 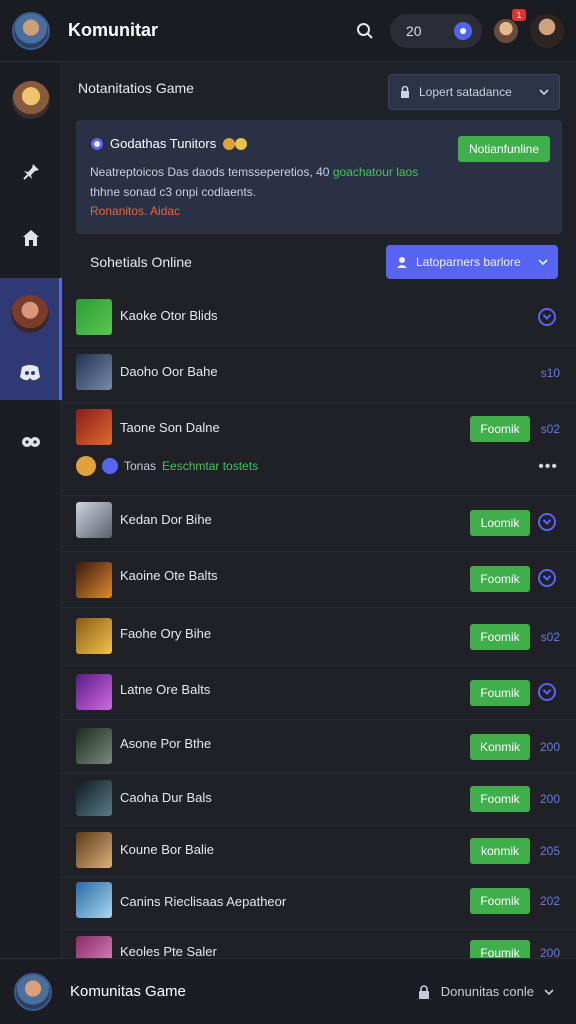 What do you see at coordinates (33, 991) in the screenshot?
I see `footer-avatar` at bounding box center [33, 991].